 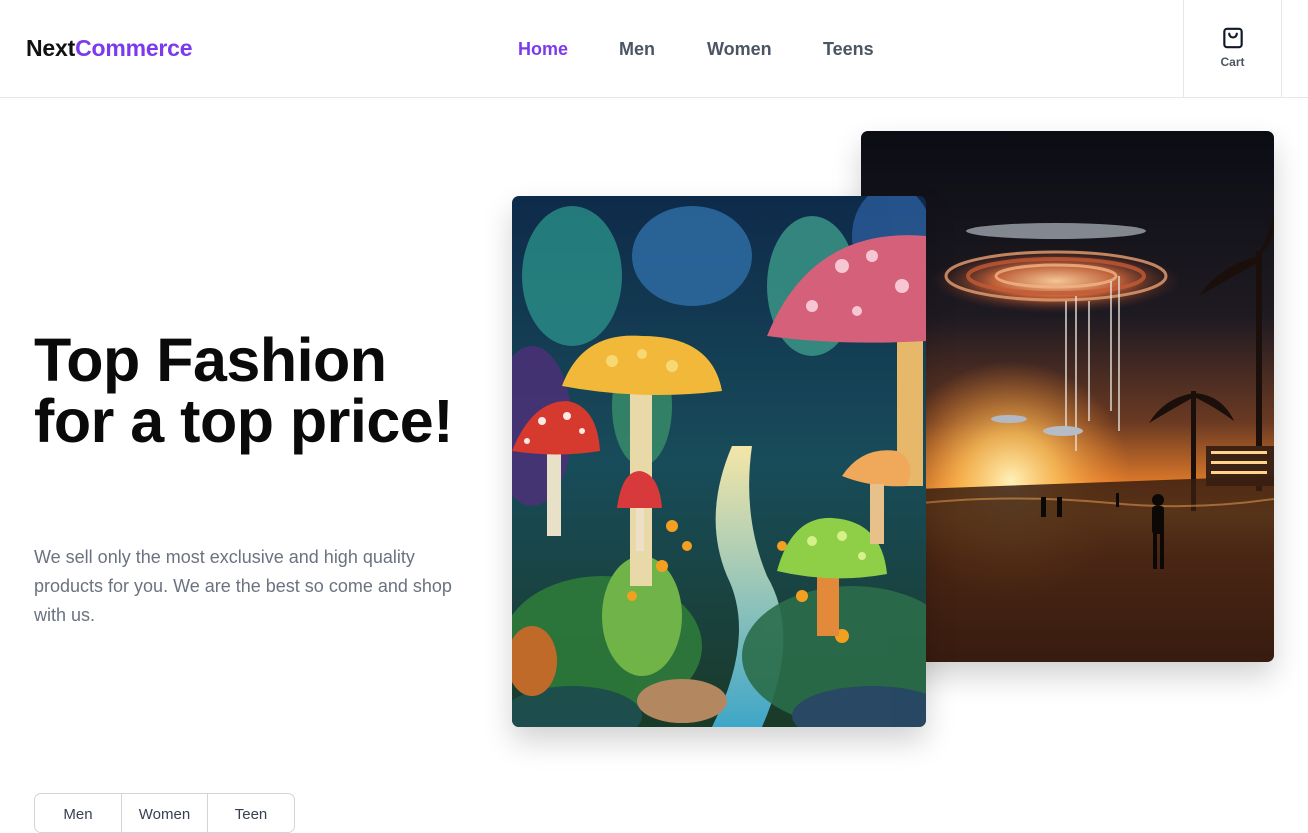 I want to click on category-tab-women: Women, so click(x=165, y=813).